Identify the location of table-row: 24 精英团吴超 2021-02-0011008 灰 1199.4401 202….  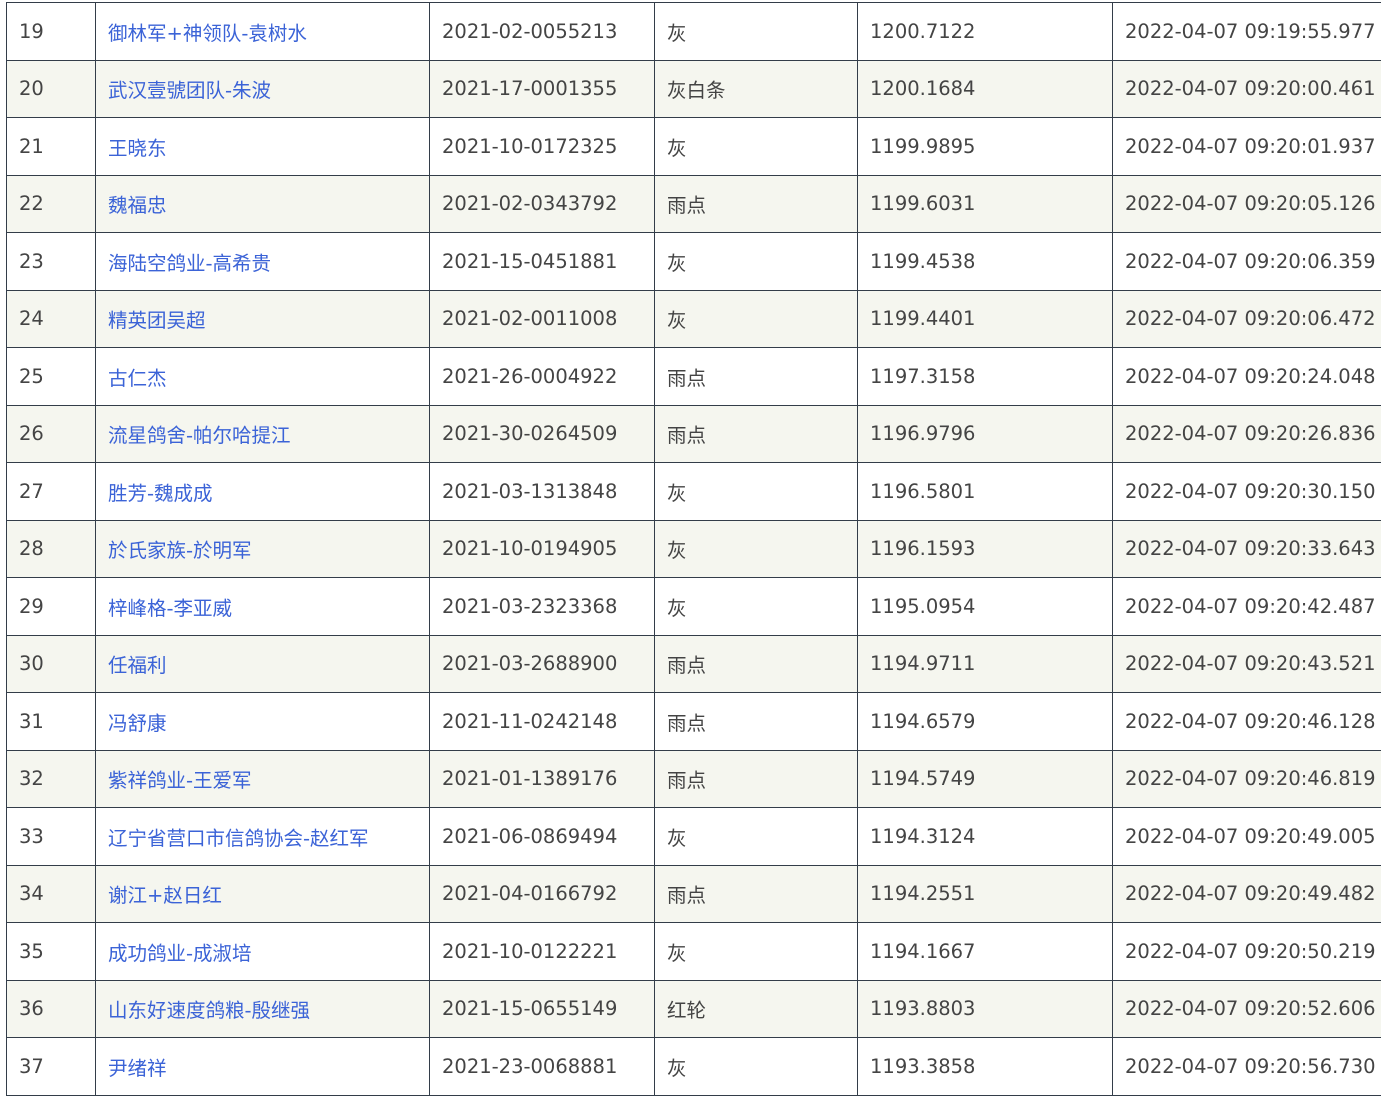
(693, 318).